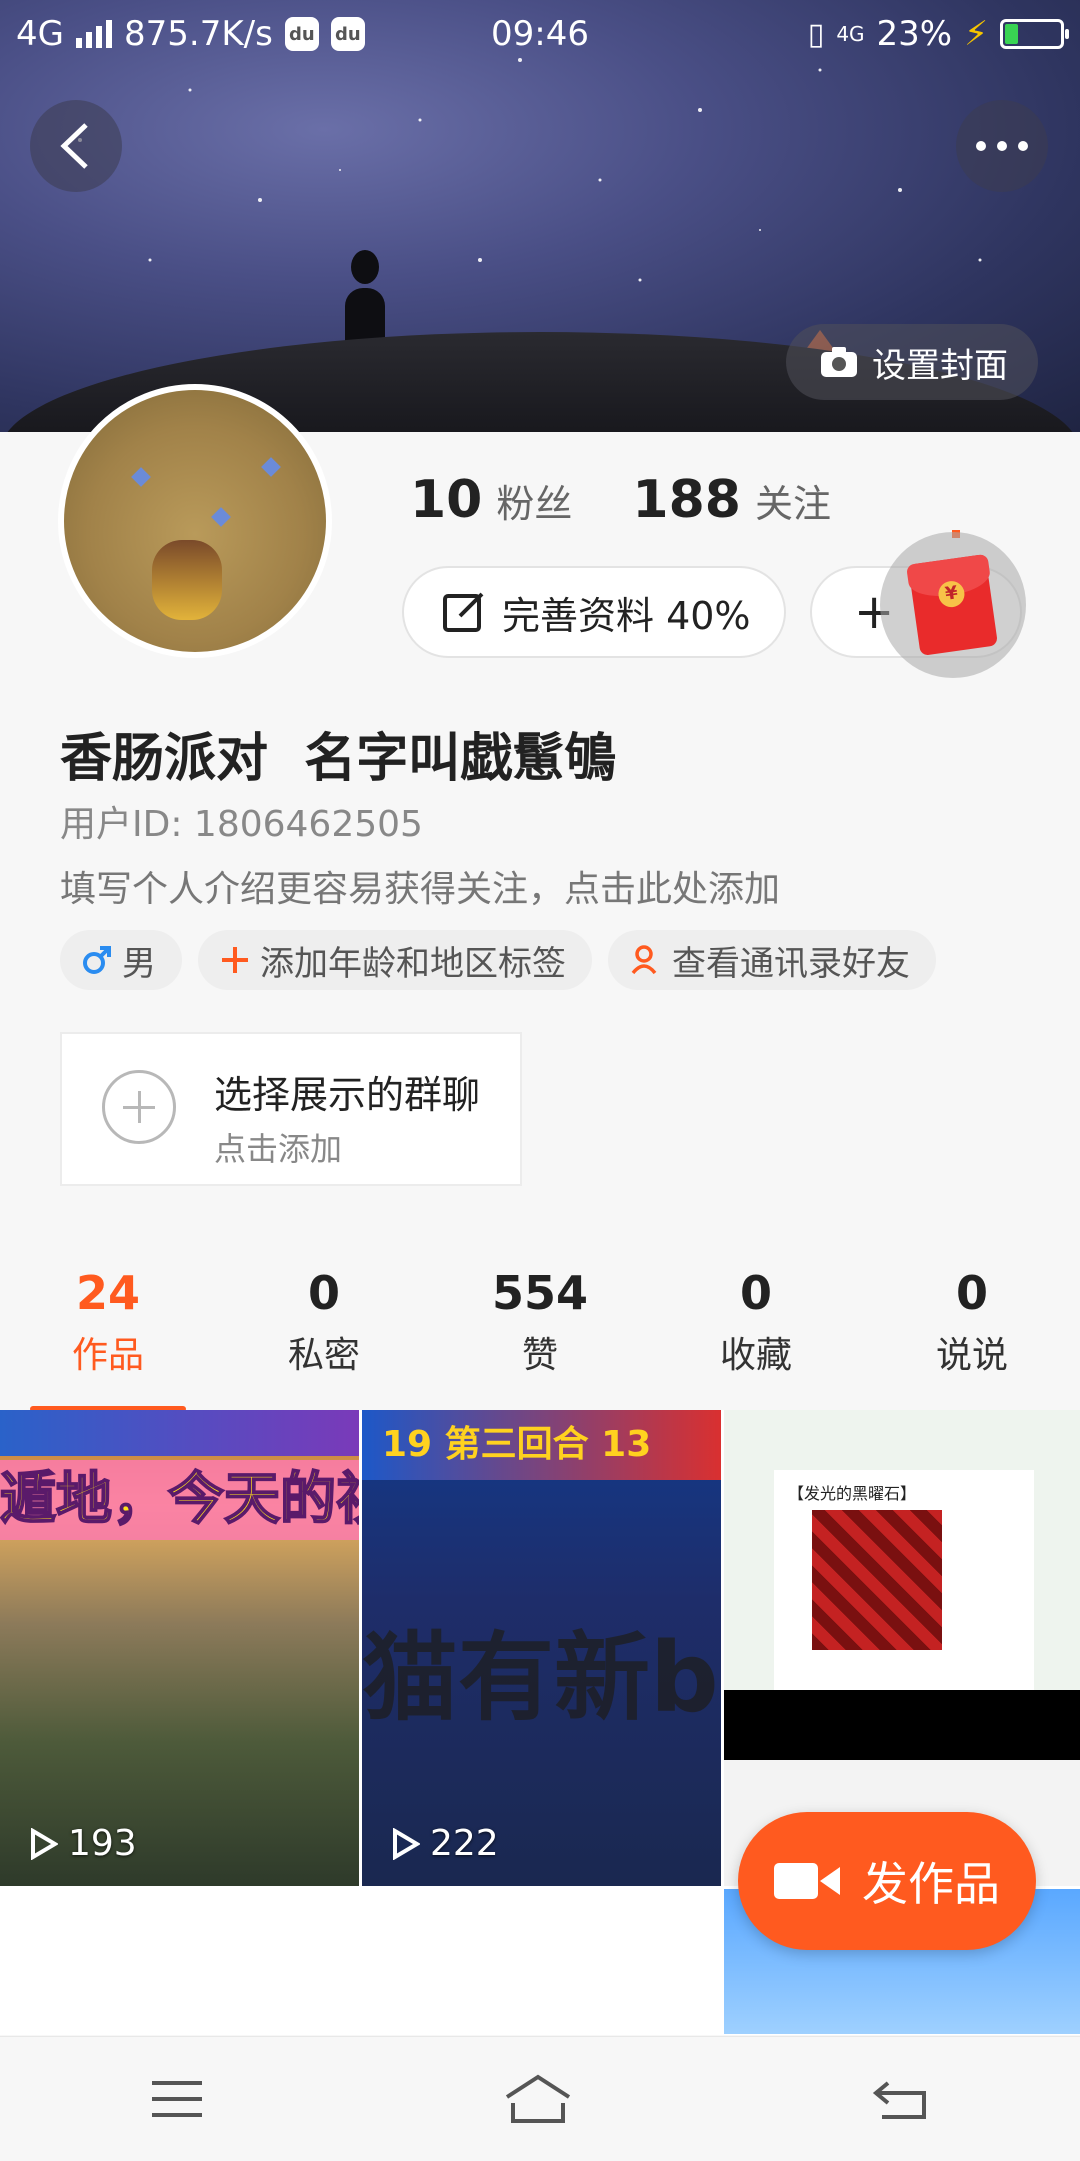 The image size is (1080, 2161). What do you see at coordinates (323, 1355) in the screenshot?
I see `tab-label: 私密` at bounding box center [323, 1355].